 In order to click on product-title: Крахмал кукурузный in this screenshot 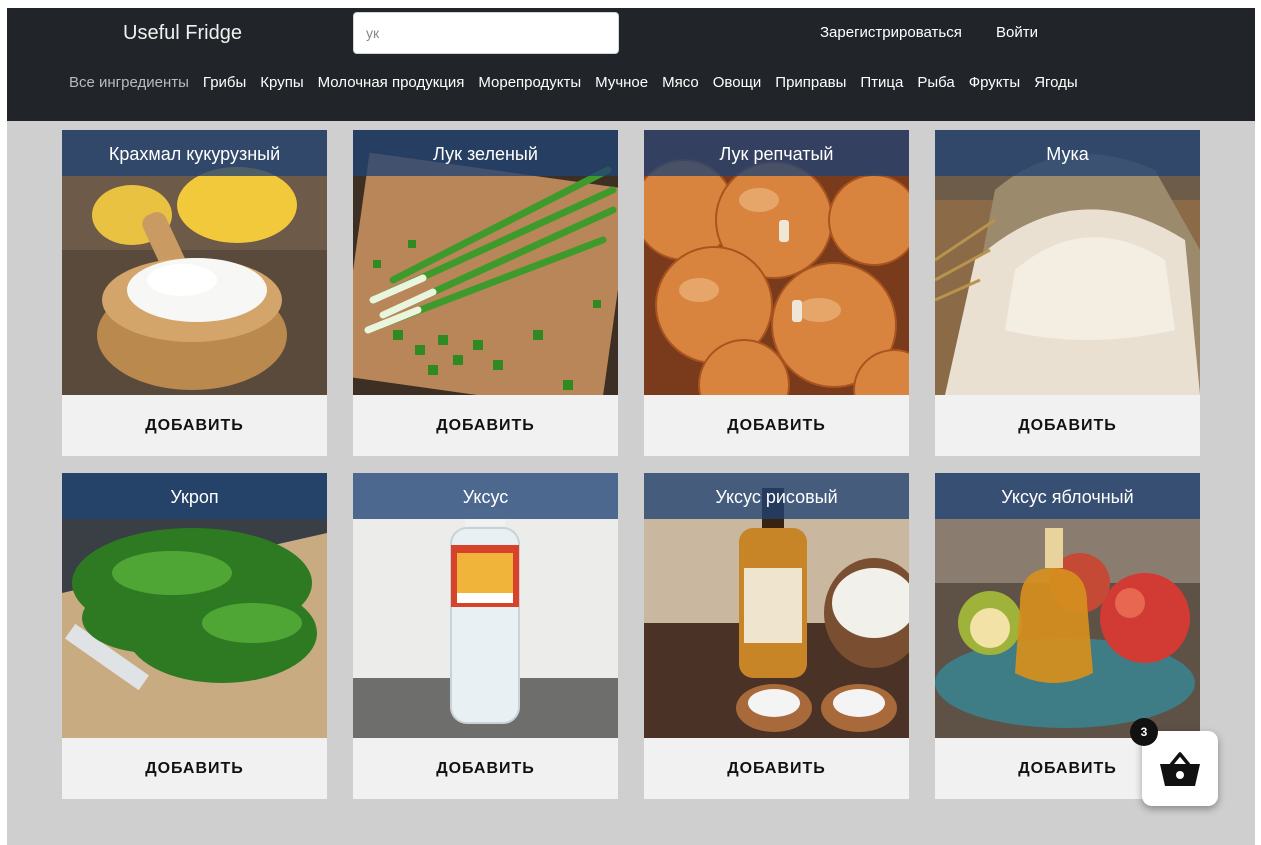, I will do `click(194, 153)`.